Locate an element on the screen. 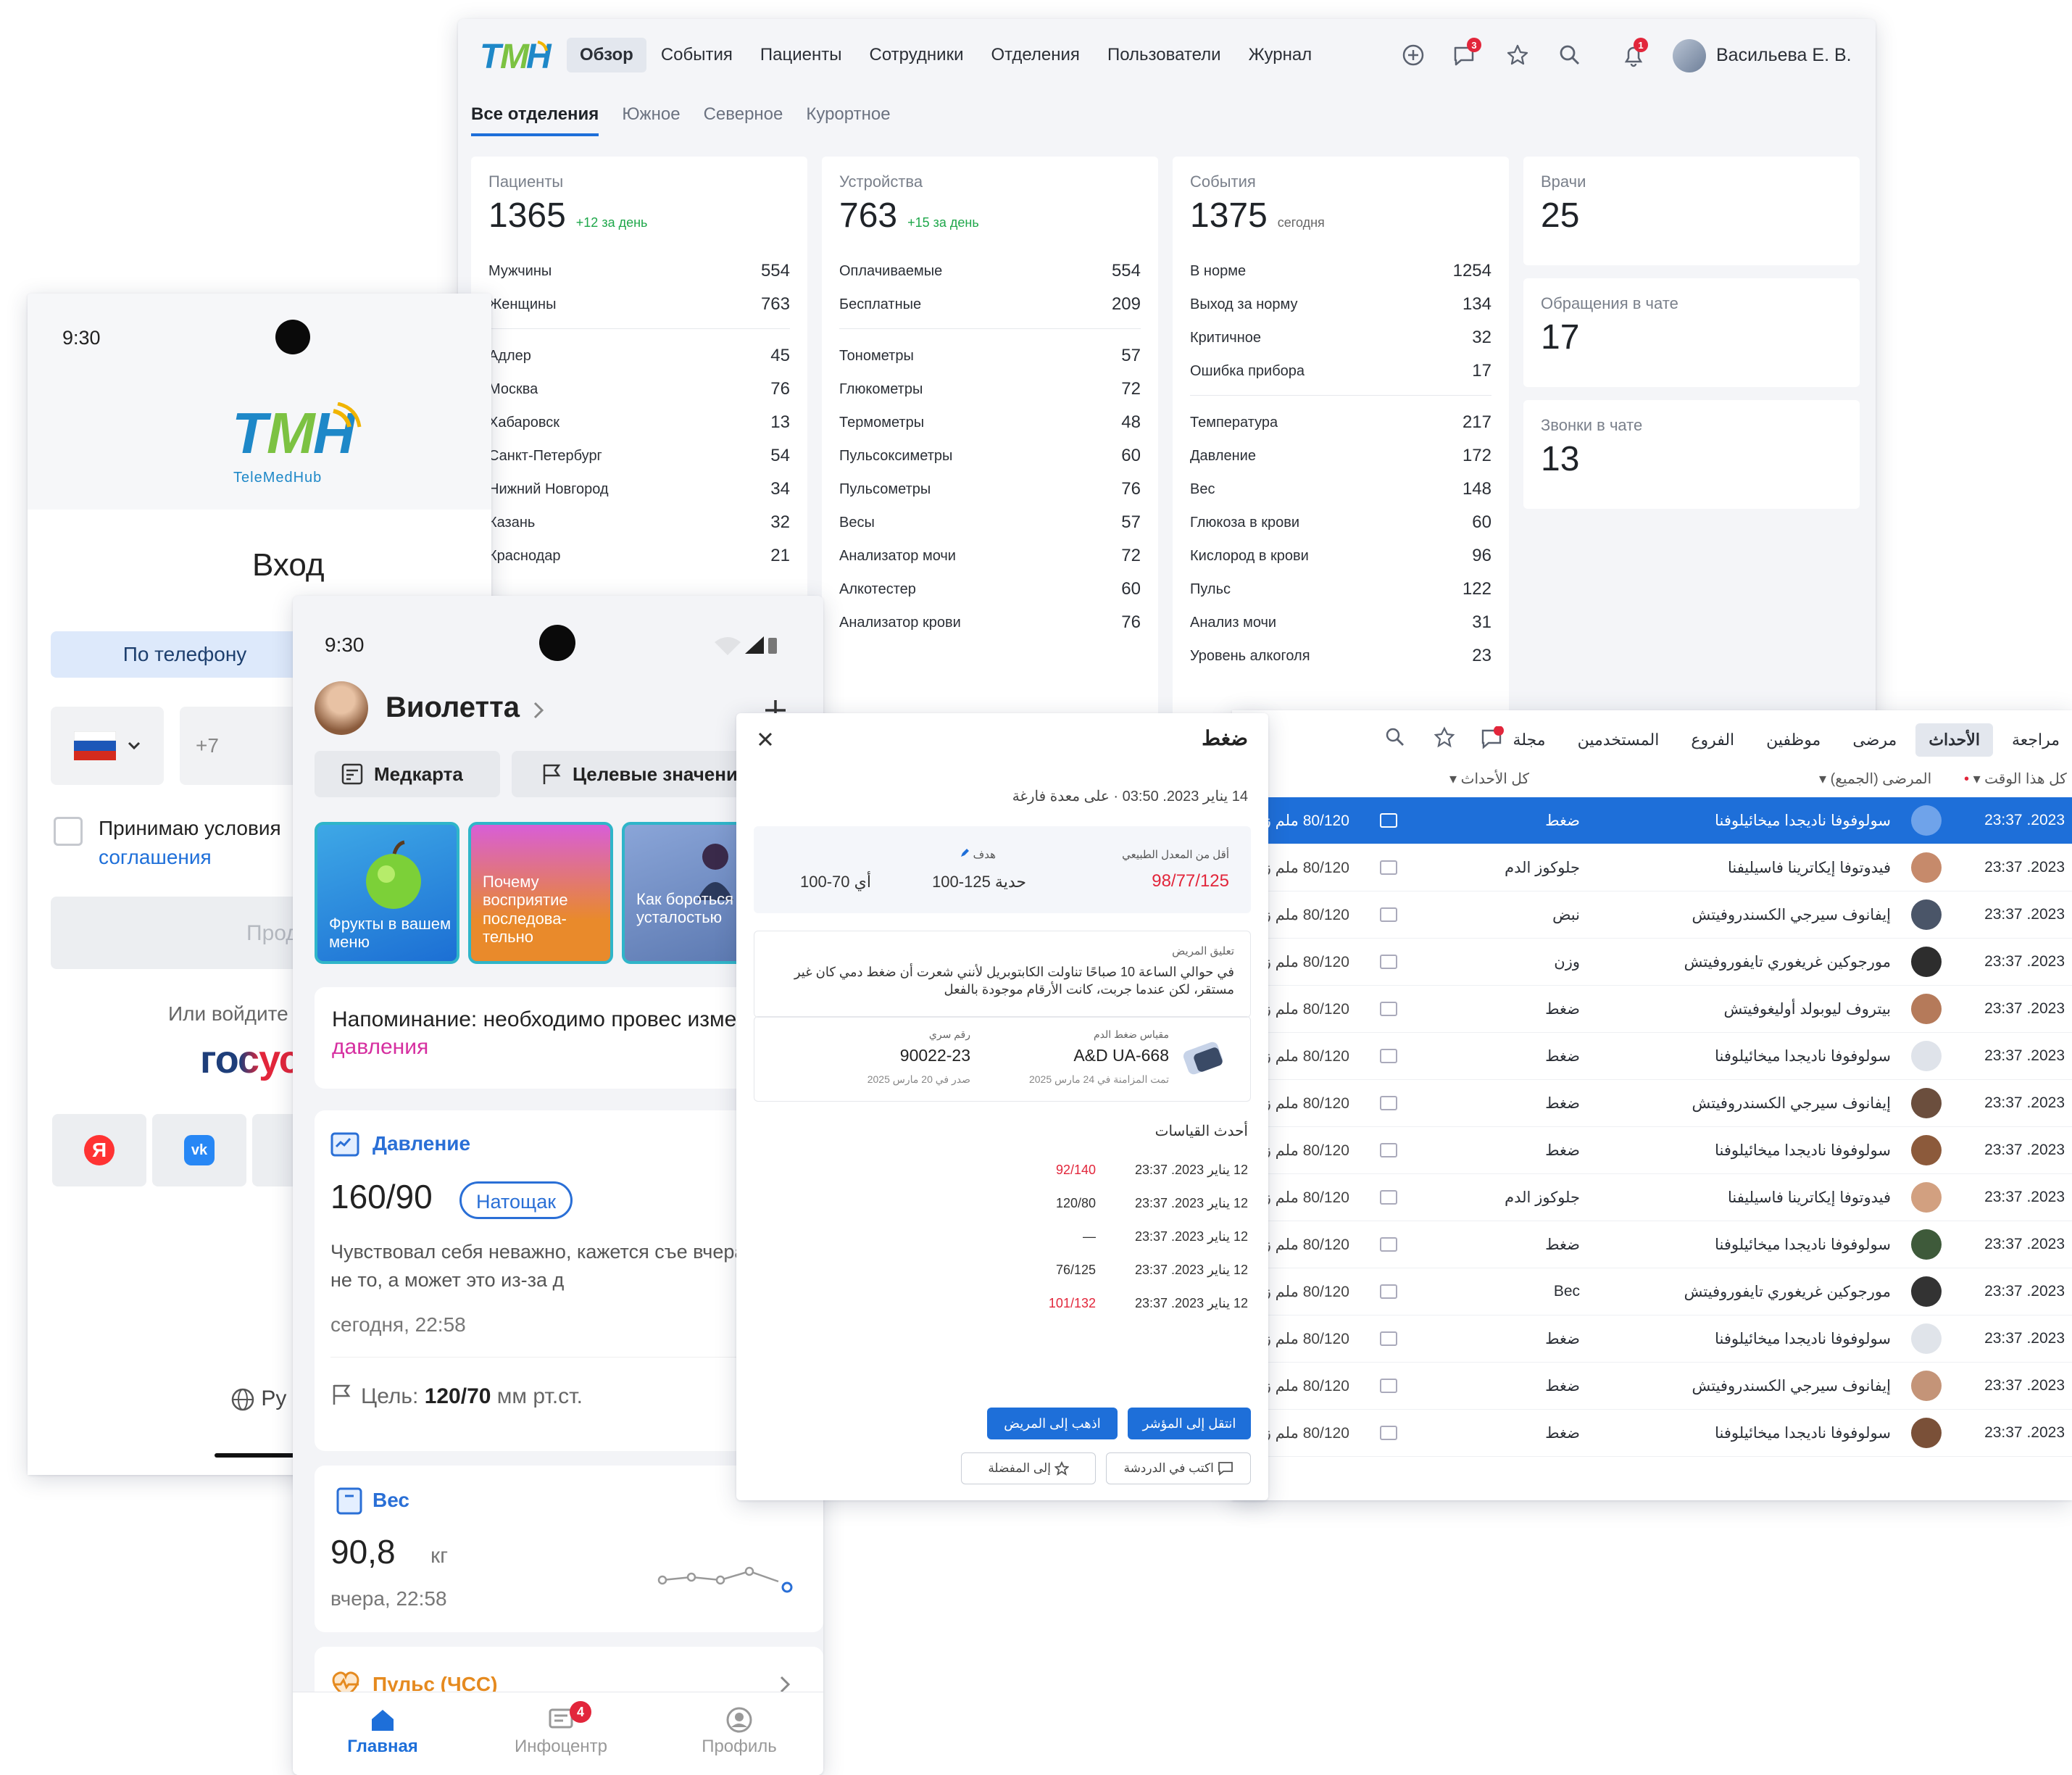 This screenshot has height=1775, width=2072. close-icon is located at coordinates (765, 739).